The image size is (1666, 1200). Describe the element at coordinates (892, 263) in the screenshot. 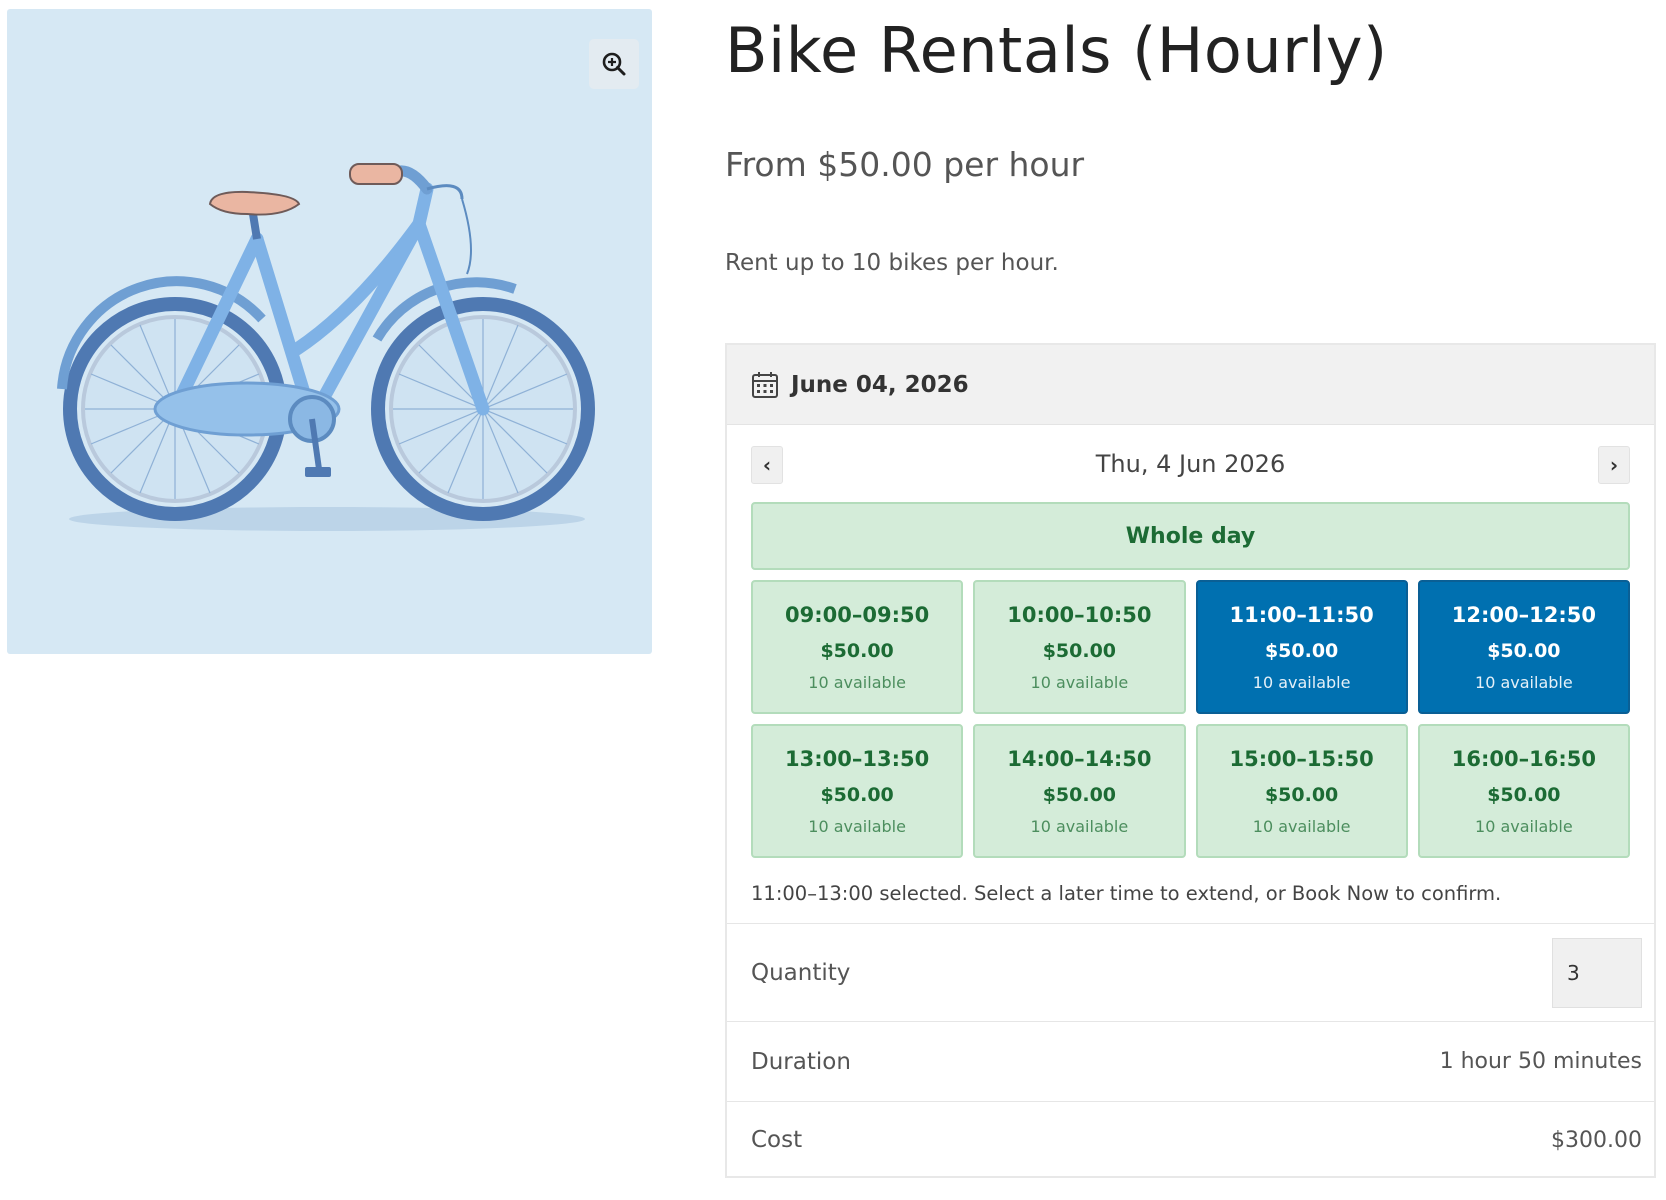

I see `product-short-description: Rent up to 10 bikes per hour.` at that location.